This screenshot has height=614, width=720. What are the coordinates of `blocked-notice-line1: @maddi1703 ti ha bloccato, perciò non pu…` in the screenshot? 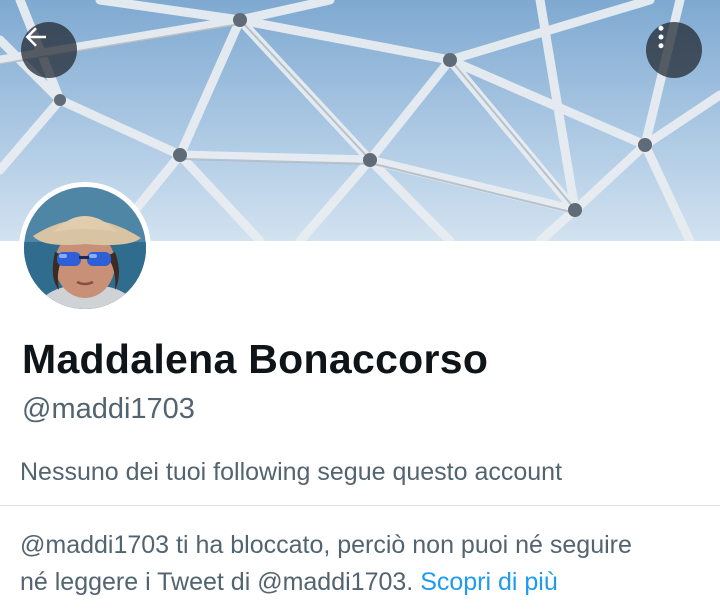 It's located at (326, 545).